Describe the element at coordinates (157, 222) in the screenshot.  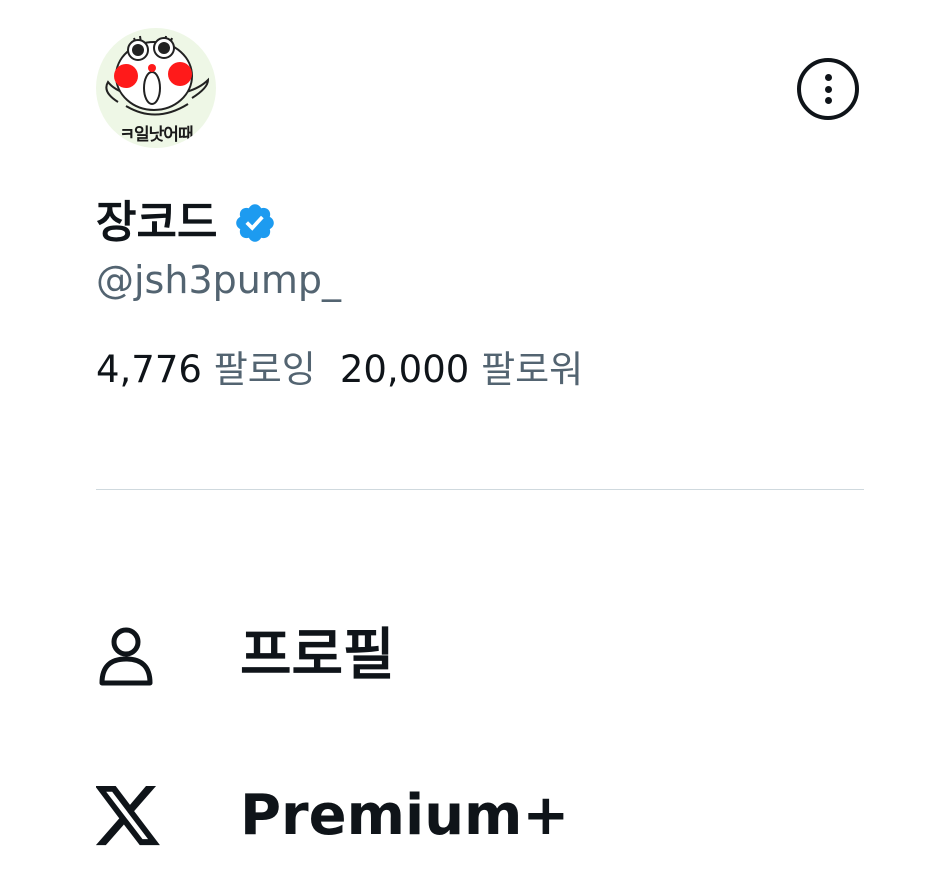
I see `display-name: 장코드` at that location.